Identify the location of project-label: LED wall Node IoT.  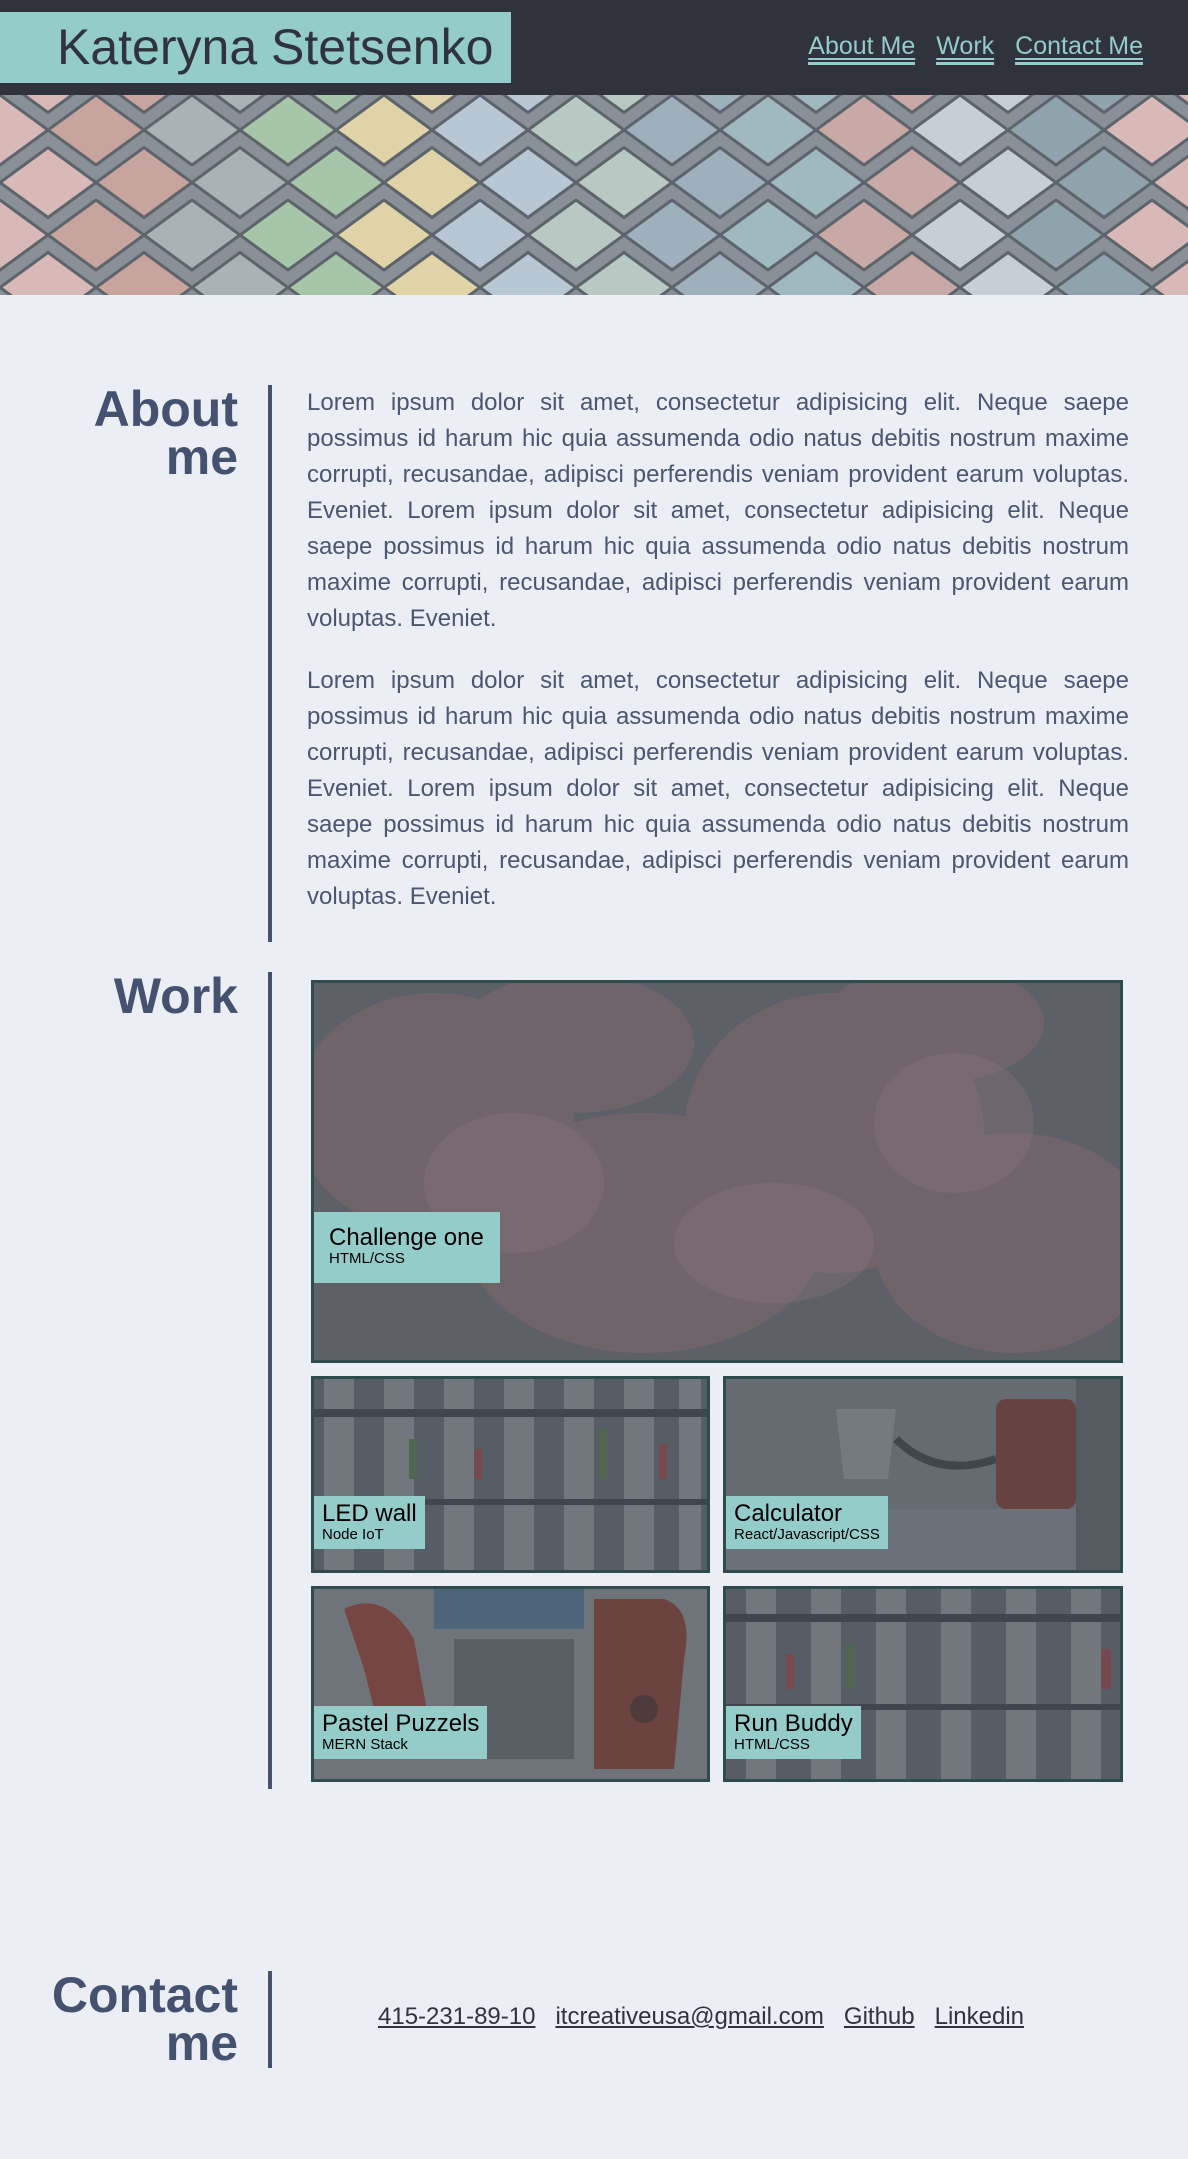
(369, 1522).